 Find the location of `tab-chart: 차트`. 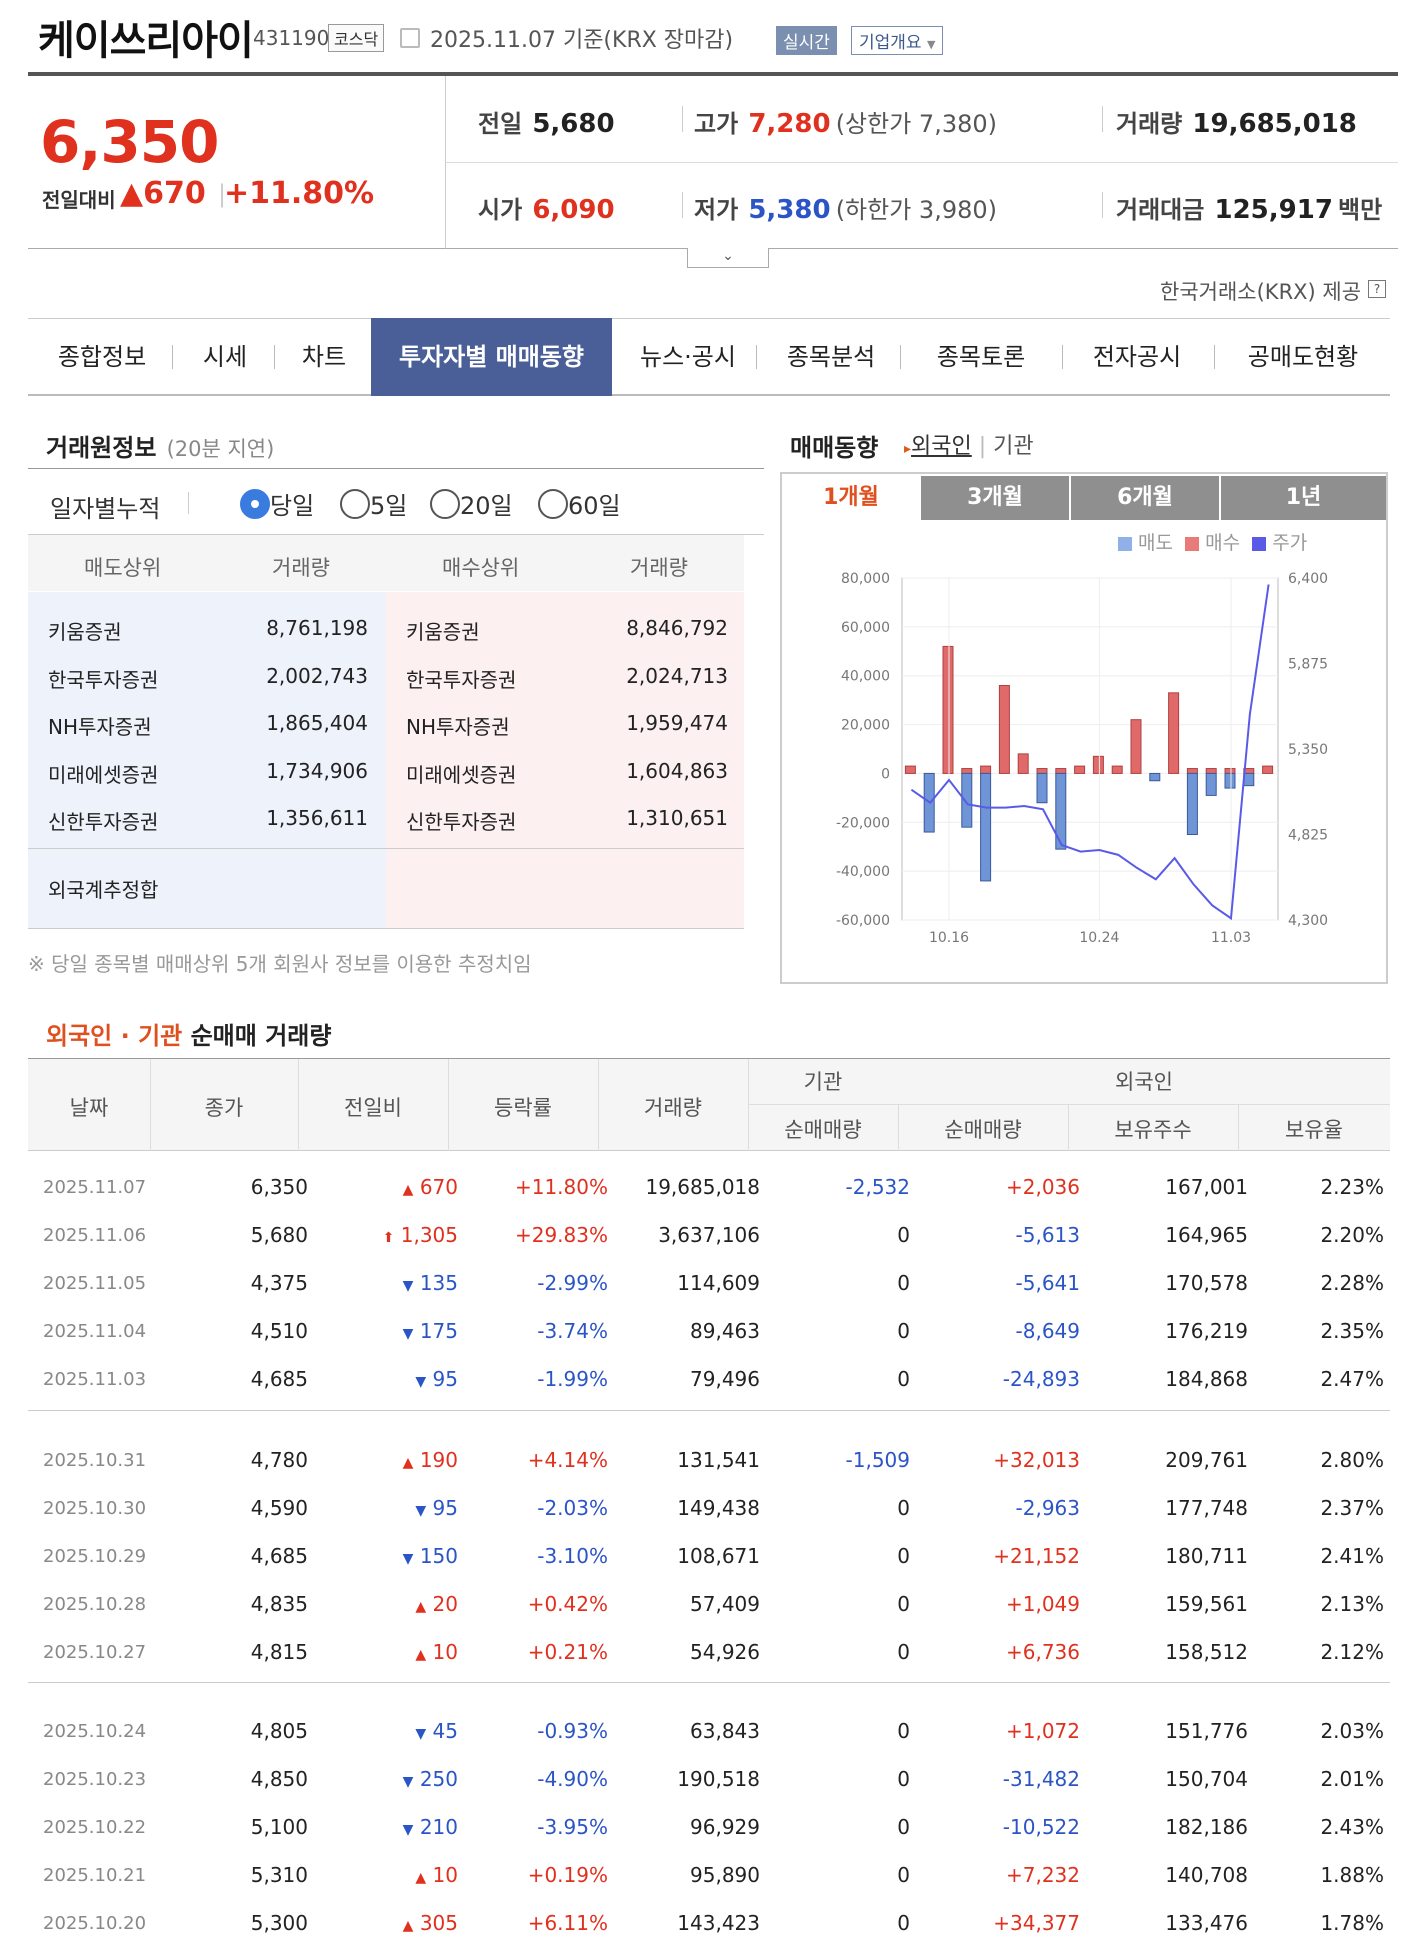

tab-chart: 차트 is located at coordinates (324, 357).